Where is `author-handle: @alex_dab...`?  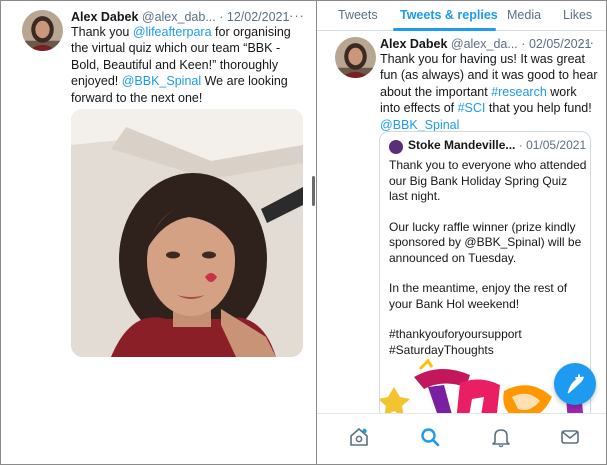
author-handle: @alex_dab... is located at coordinates (179, 17).